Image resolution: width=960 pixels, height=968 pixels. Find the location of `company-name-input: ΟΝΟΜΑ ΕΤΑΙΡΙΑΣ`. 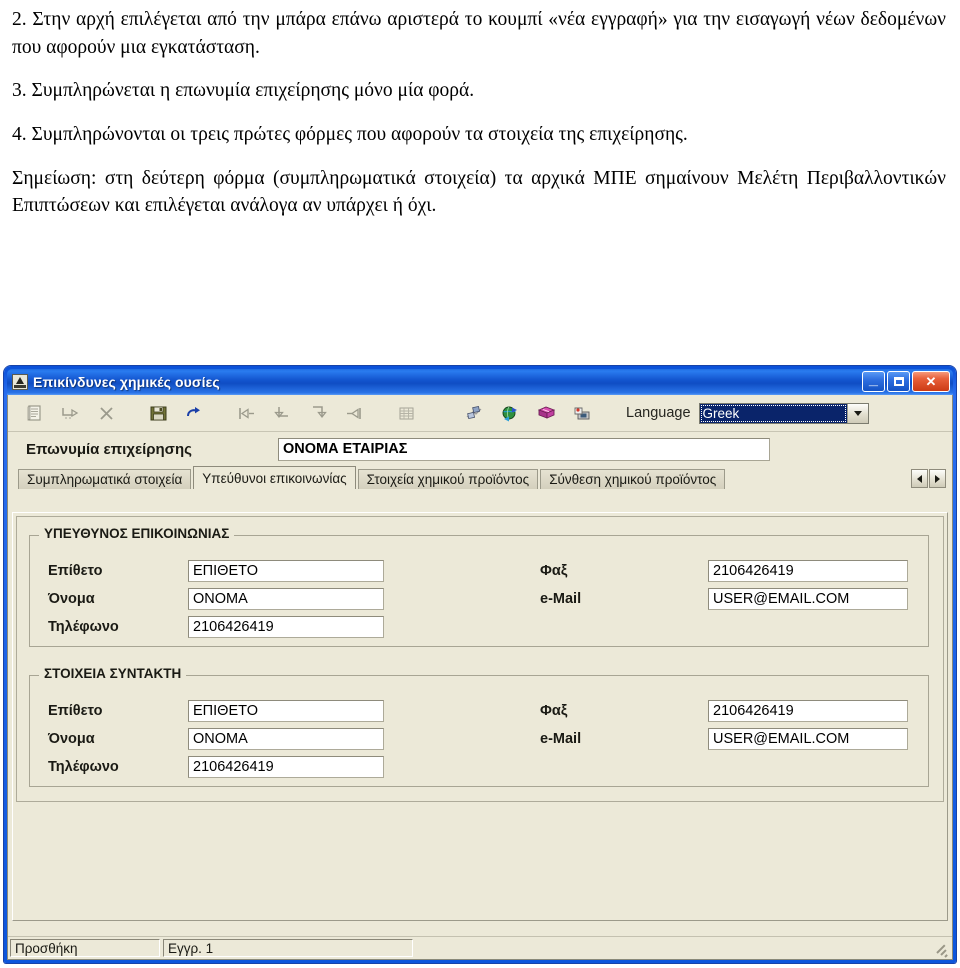

company-name-input: ΟΝΟΜΑ ΕΤΑΙΡΙΑΣ is located at coordinates (524, 449).